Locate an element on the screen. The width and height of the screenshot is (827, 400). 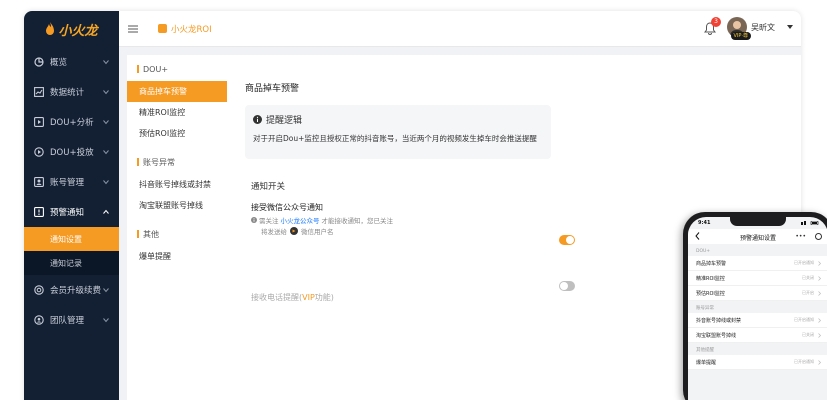
sidebar-menu: 概览 数据统计 DOU+分析 DOU+投放 账号管理 预警通知 is located at coordinates (71, 137).